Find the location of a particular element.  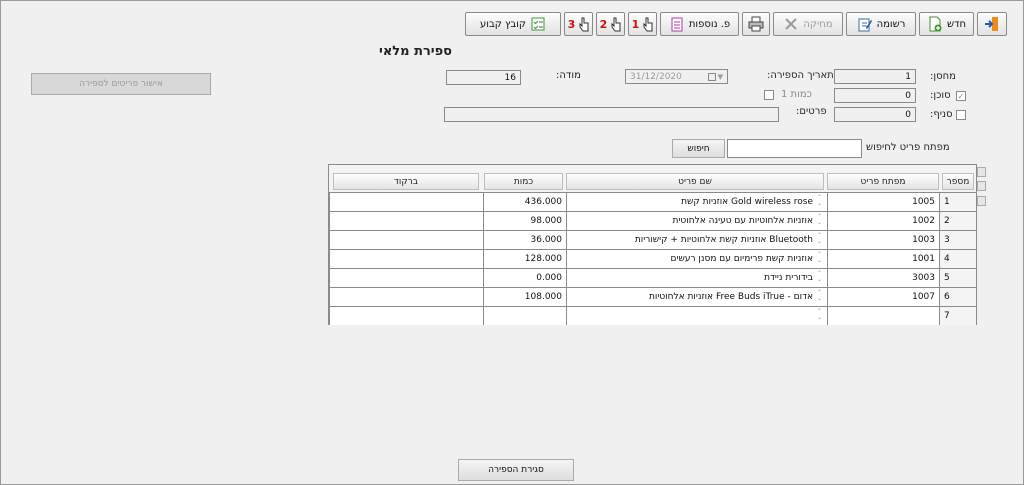

cell-number: 1 is located at coordinates (957, 202).